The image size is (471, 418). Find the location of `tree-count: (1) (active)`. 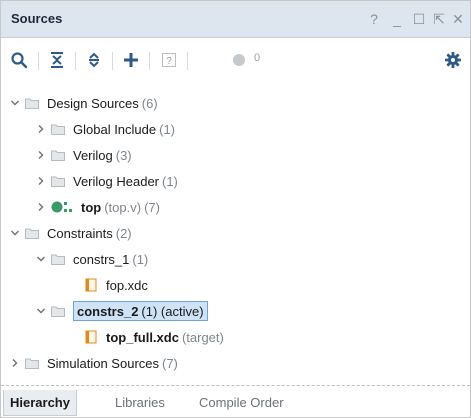

tree-count: (1) (active) is located at coordinates (172, 311).